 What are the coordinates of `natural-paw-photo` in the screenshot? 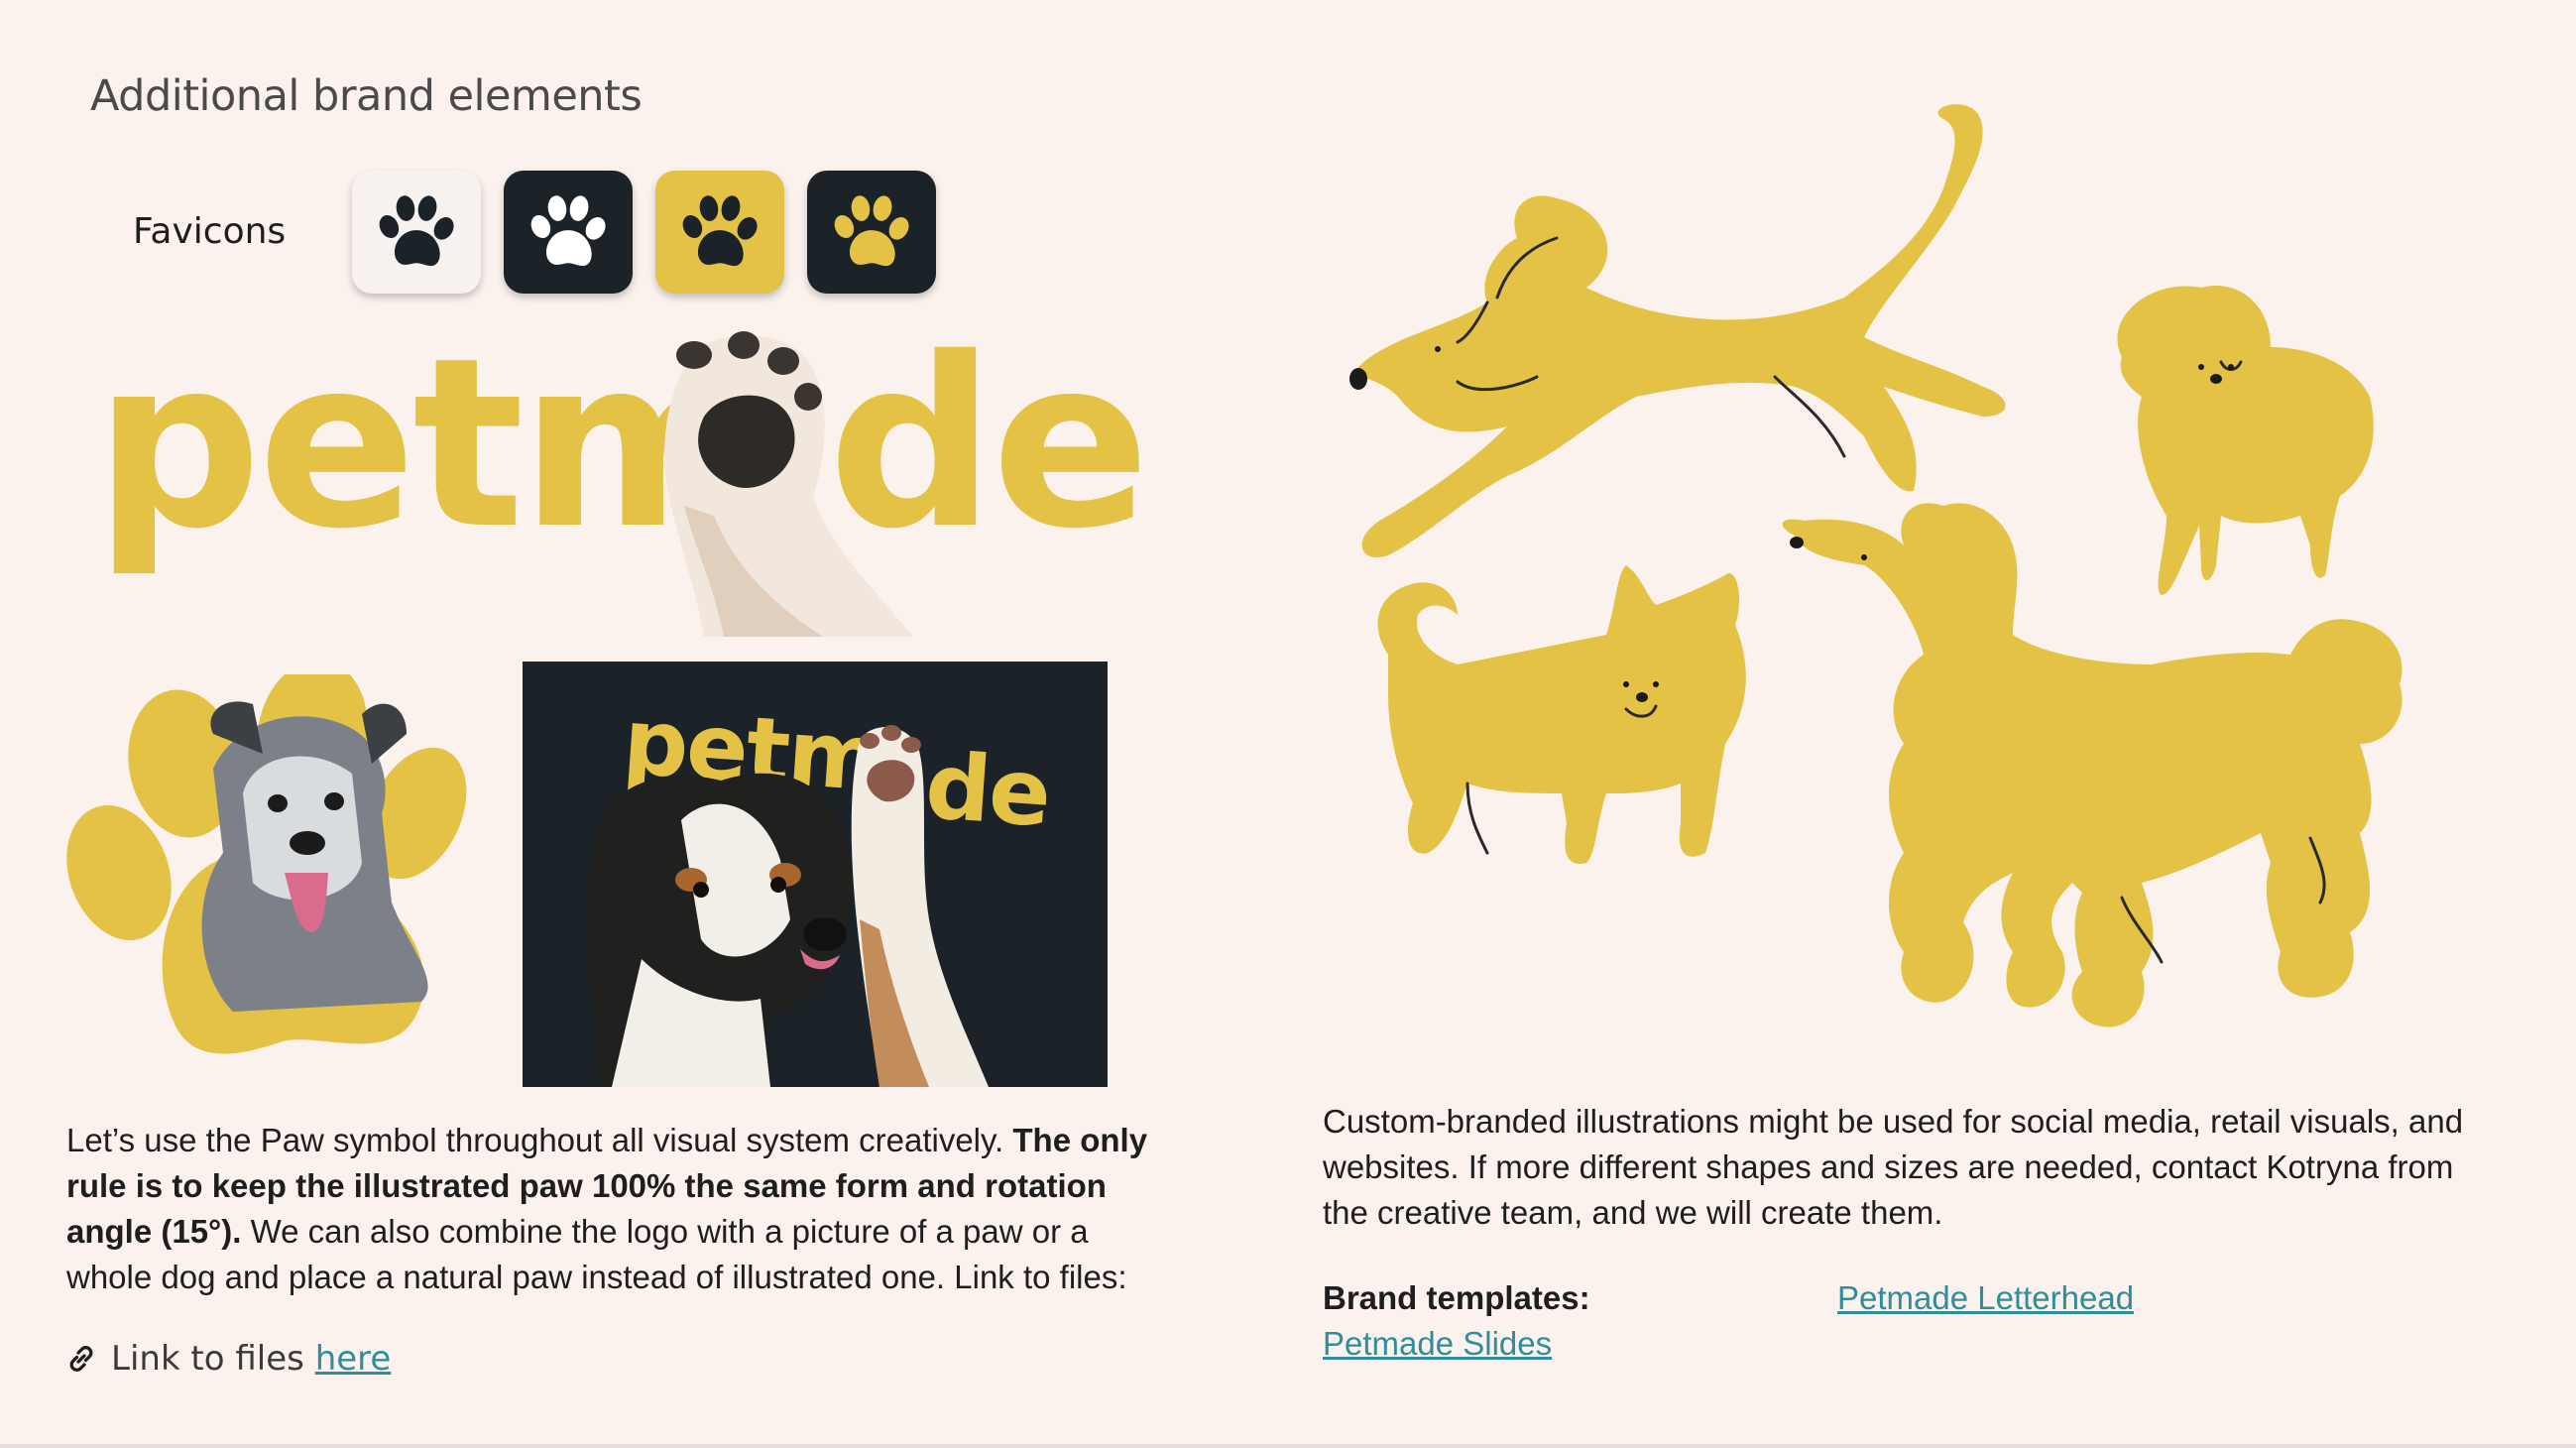 It's located at (788, 484).